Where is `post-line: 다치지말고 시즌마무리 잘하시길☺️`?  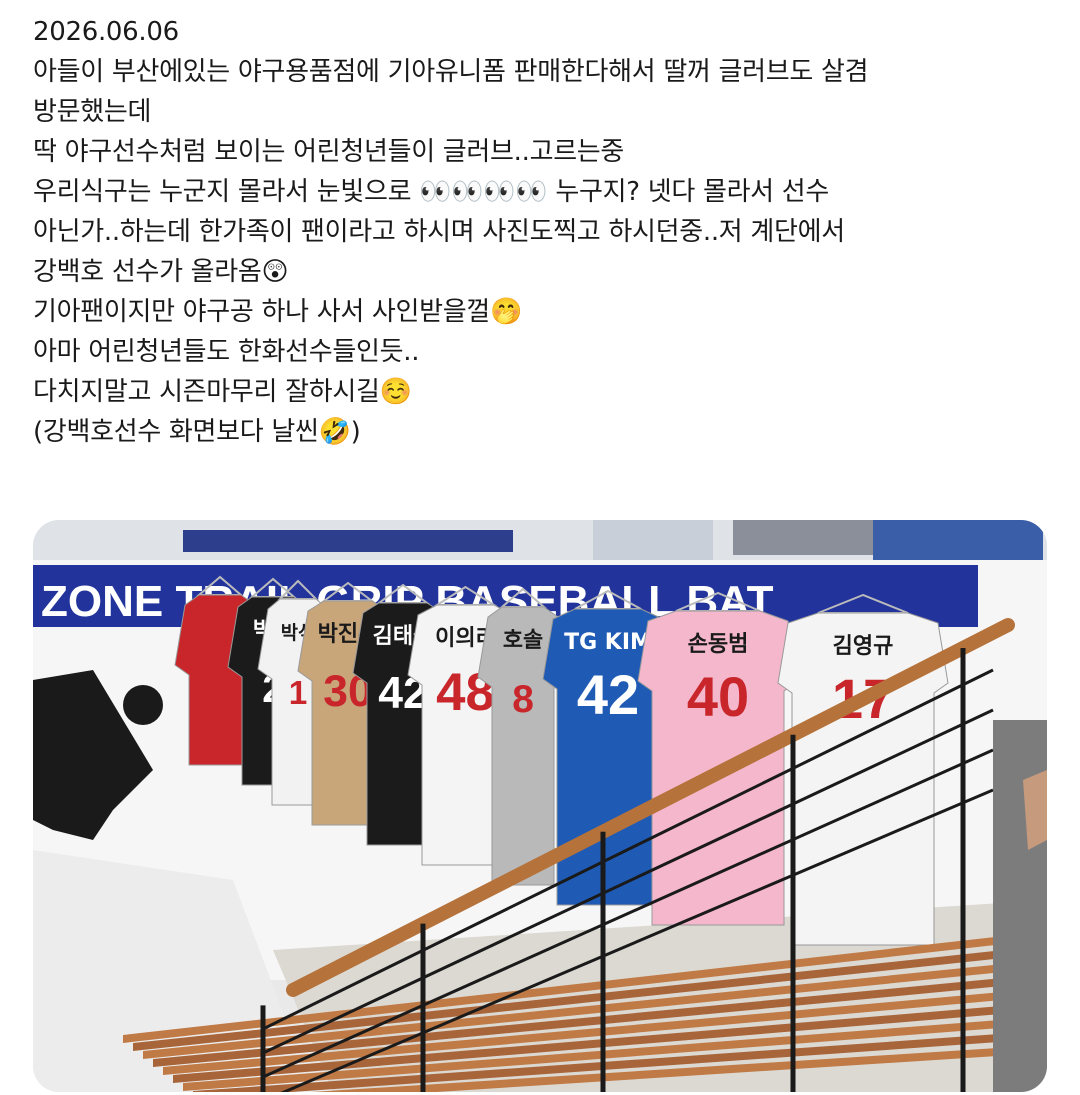 post-line: 다치지말고 시즌마무리 잘하시길☺️ is located at coordinates (222, 392).